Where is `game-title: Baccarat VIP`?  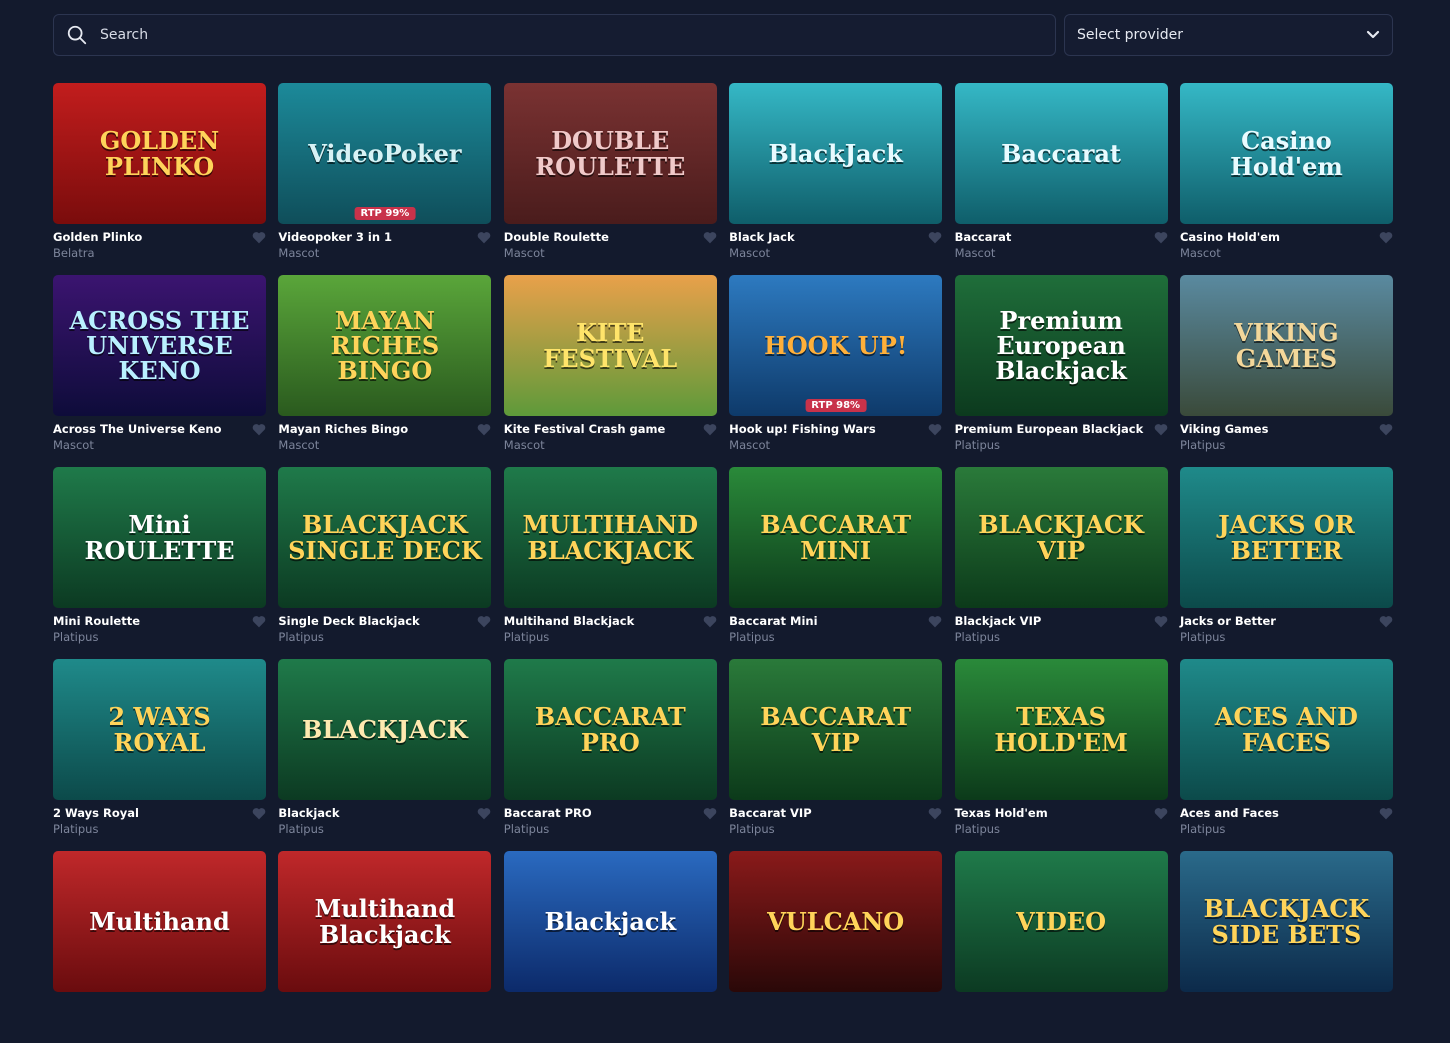
game-title: Baccarat VIP is located at coordinates (770, 813).